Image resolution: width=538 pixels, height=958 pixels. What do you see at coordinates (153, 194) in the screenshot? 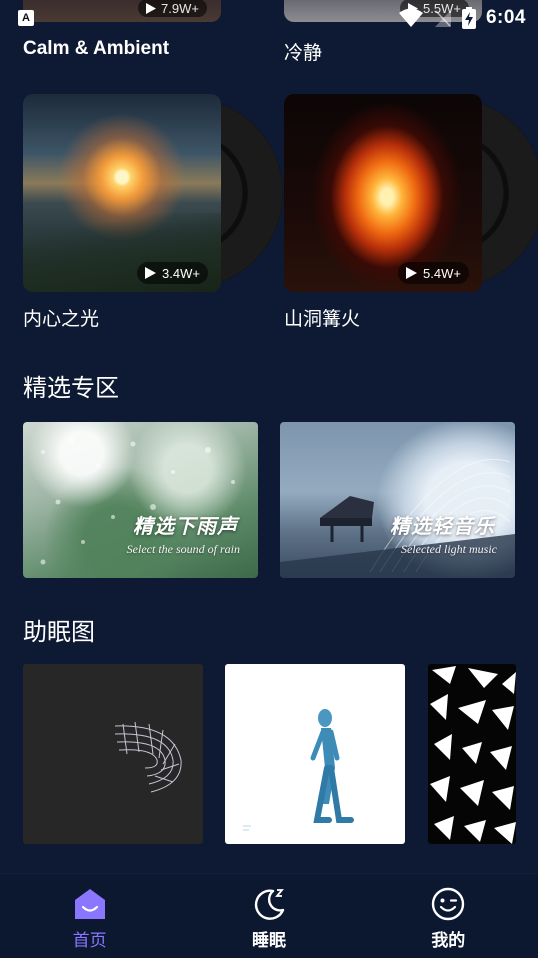
I see `album-cover-wrap: 3.4W+` at bounding box center [153, 194].